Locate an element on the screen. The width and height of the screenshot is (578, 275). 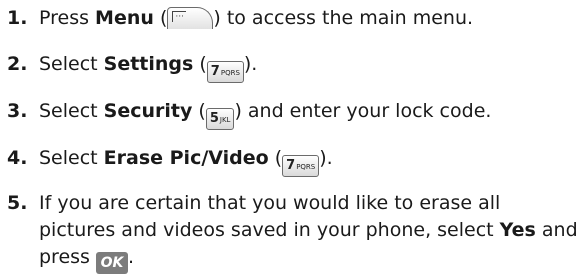
step-keyword: Erase Pic/Video is located at coordinates (186, 158).